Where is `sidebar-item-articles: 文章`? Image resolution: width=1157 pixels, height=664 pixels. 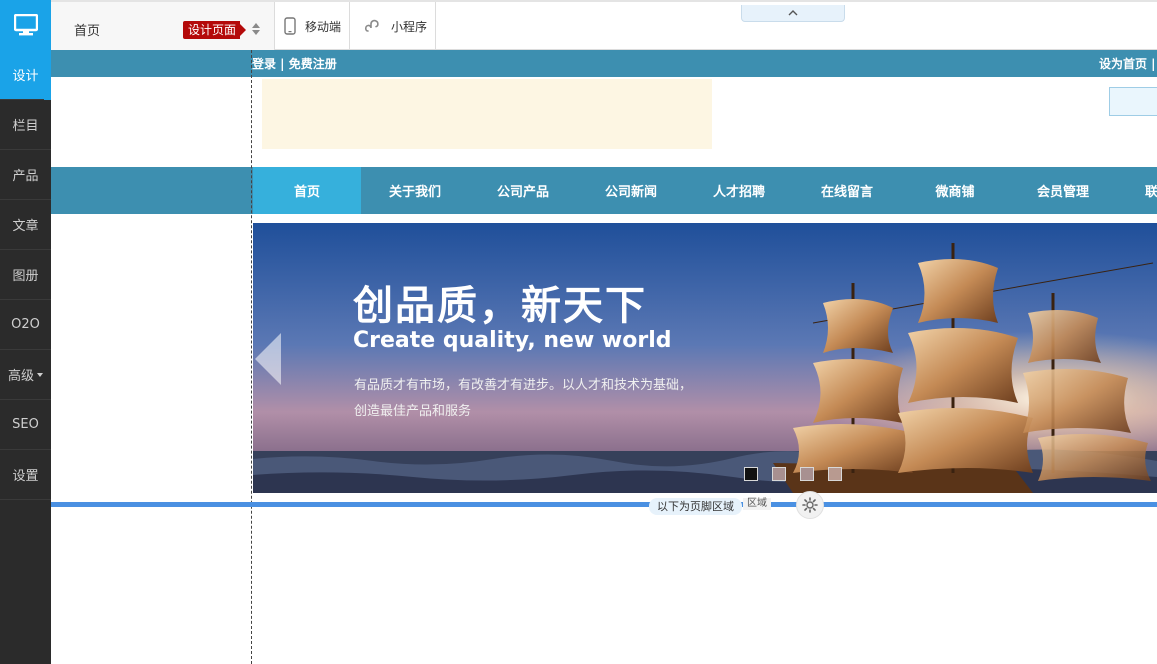
sidebar-item-articles: 文章 is located at coordinates (25, 225).